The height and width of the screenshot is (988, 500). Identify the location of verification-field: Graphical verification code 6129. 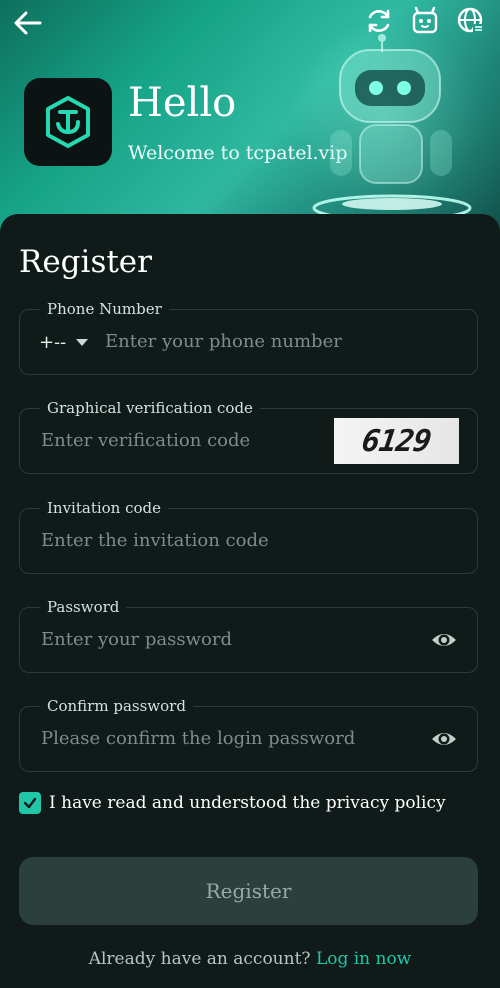
(248, 436).